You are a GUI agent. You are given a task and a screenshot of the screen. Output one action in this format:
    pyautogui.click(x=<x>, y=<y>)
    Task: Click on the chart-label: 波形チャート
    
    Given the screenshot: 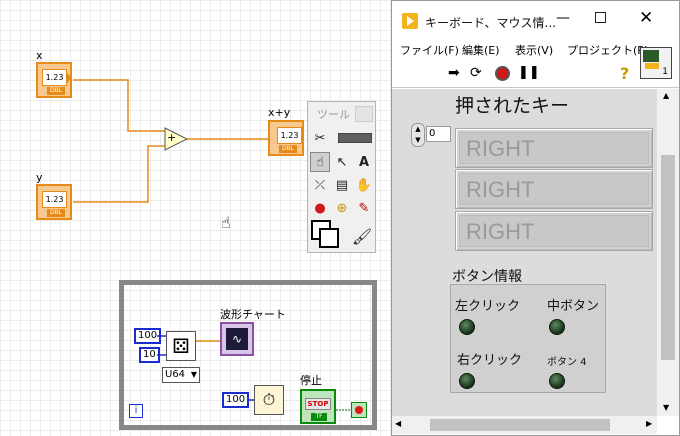 What is the action you would take?
    pyautogui.click(x=253, y=314)
    